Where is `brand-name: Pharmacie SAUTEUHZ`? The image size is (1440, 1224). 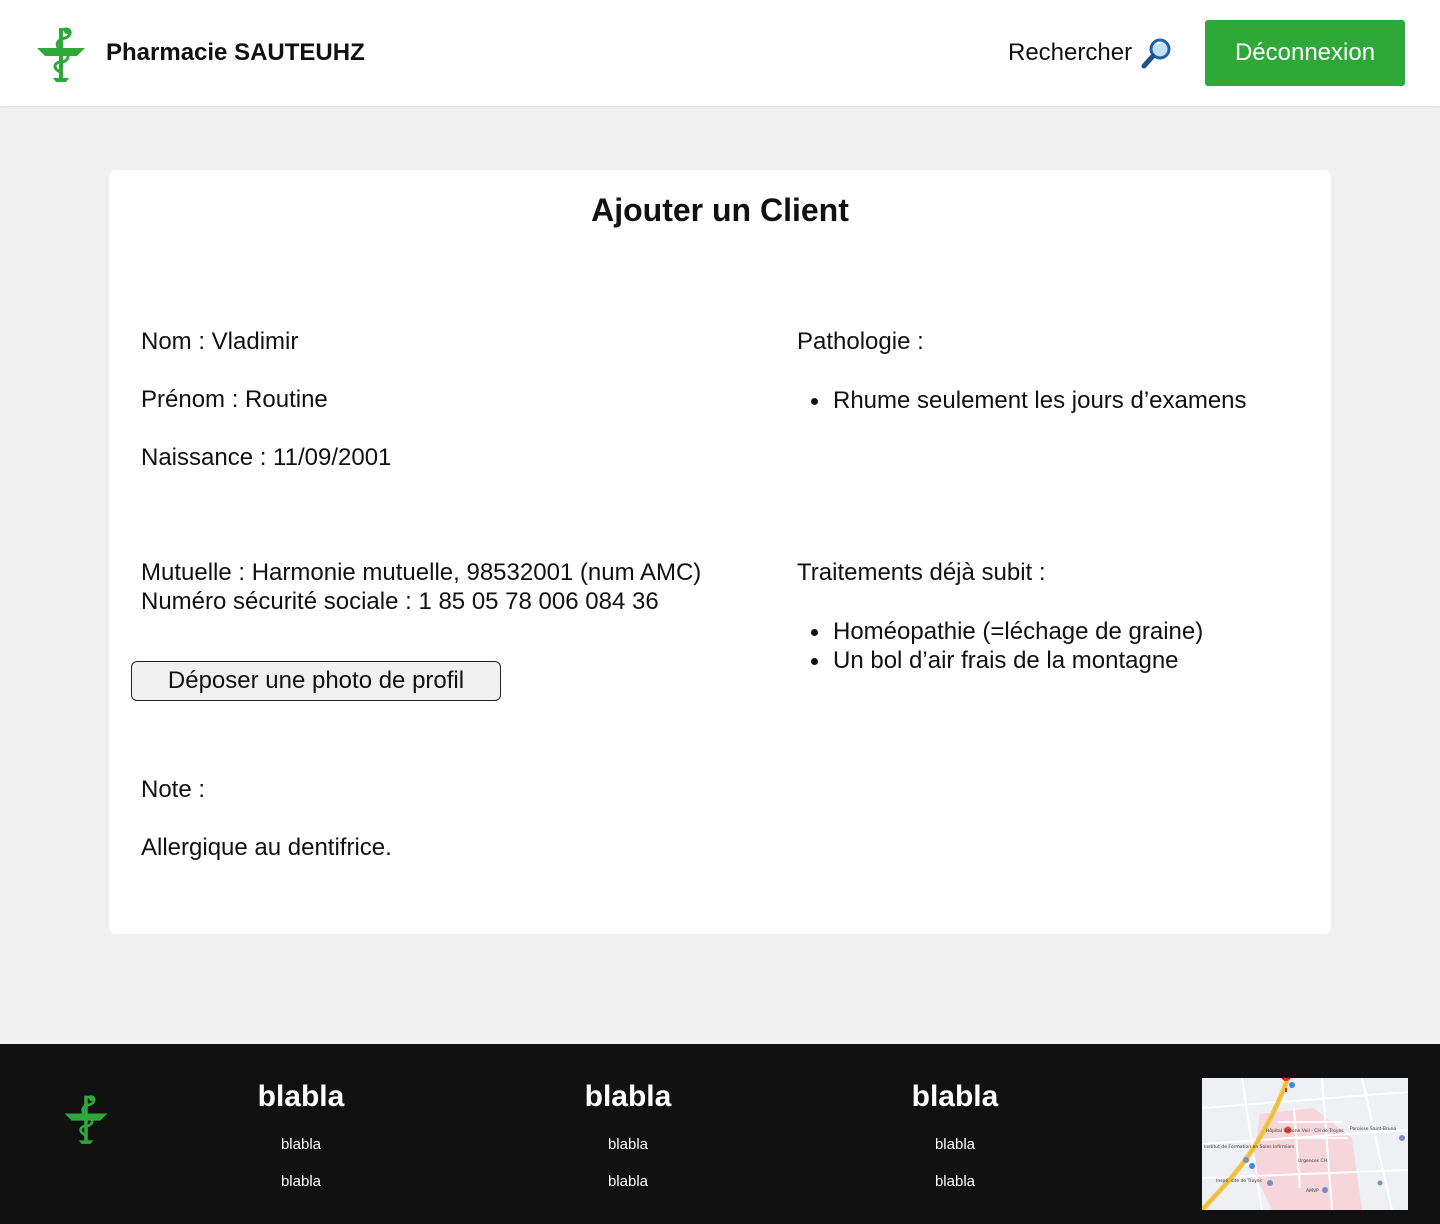 brand-name: Pharmacie SAUTEUHZ is located at coordinates (235, 52).